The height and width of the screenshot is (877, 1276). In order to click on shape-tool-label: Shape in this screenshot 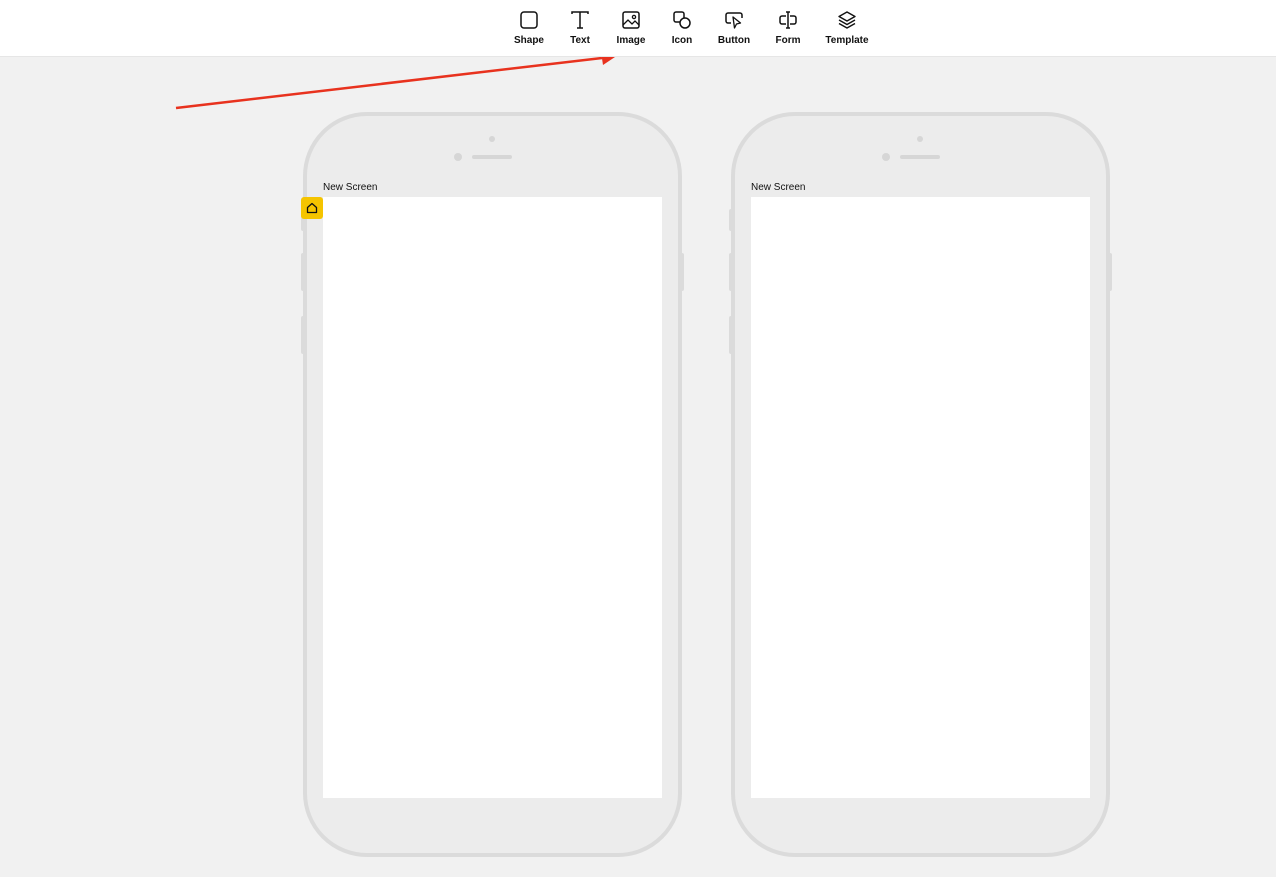, I will do `click(528, 40)`.